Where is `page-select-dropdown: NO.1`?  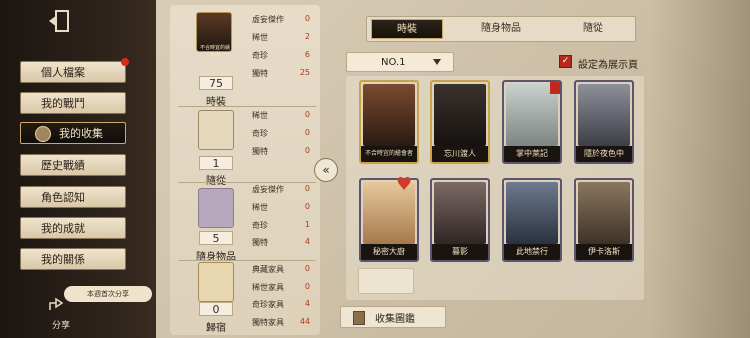
page-select-dropdown: NO.1 is located at coordinates (400, 62).